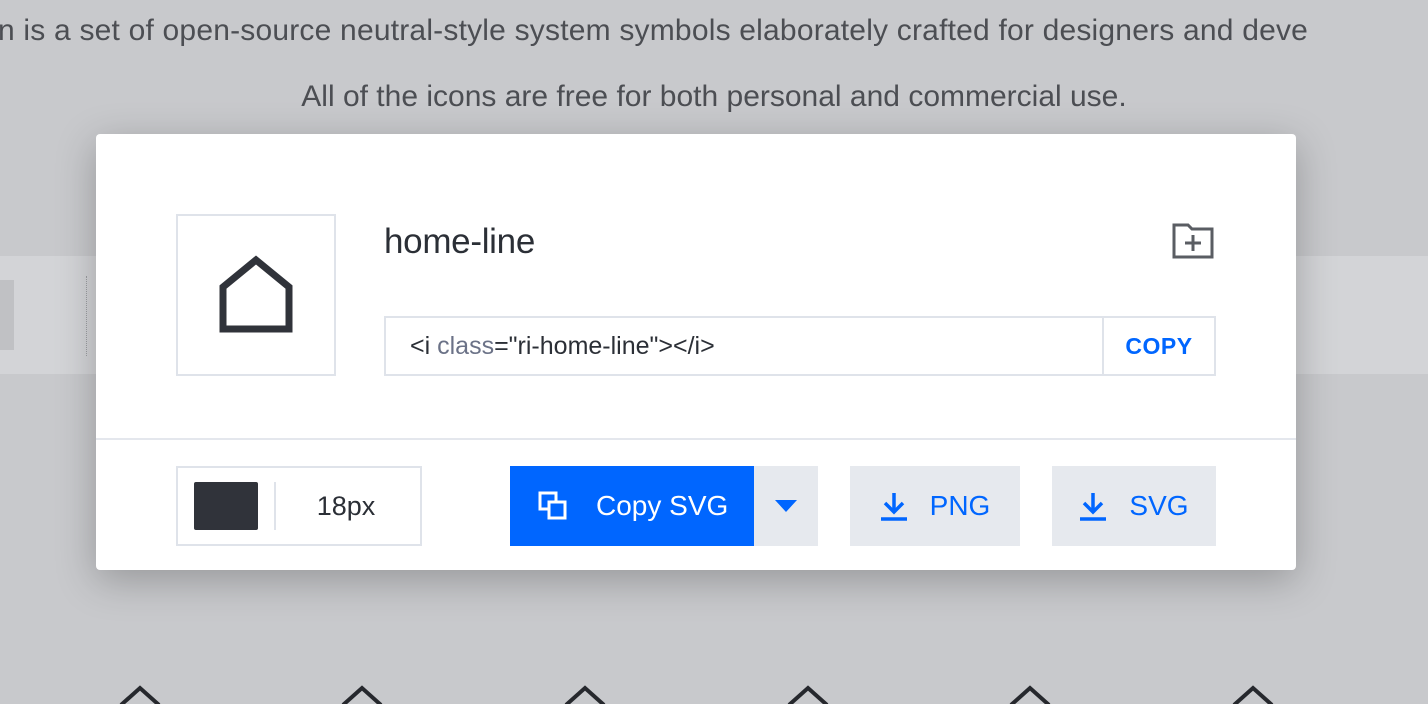 The width and height of the screenshot is (1428, 704). Describe the element at coordinates (7, 315) in the screenshot. I see `background-toolbar-chip` at that location.